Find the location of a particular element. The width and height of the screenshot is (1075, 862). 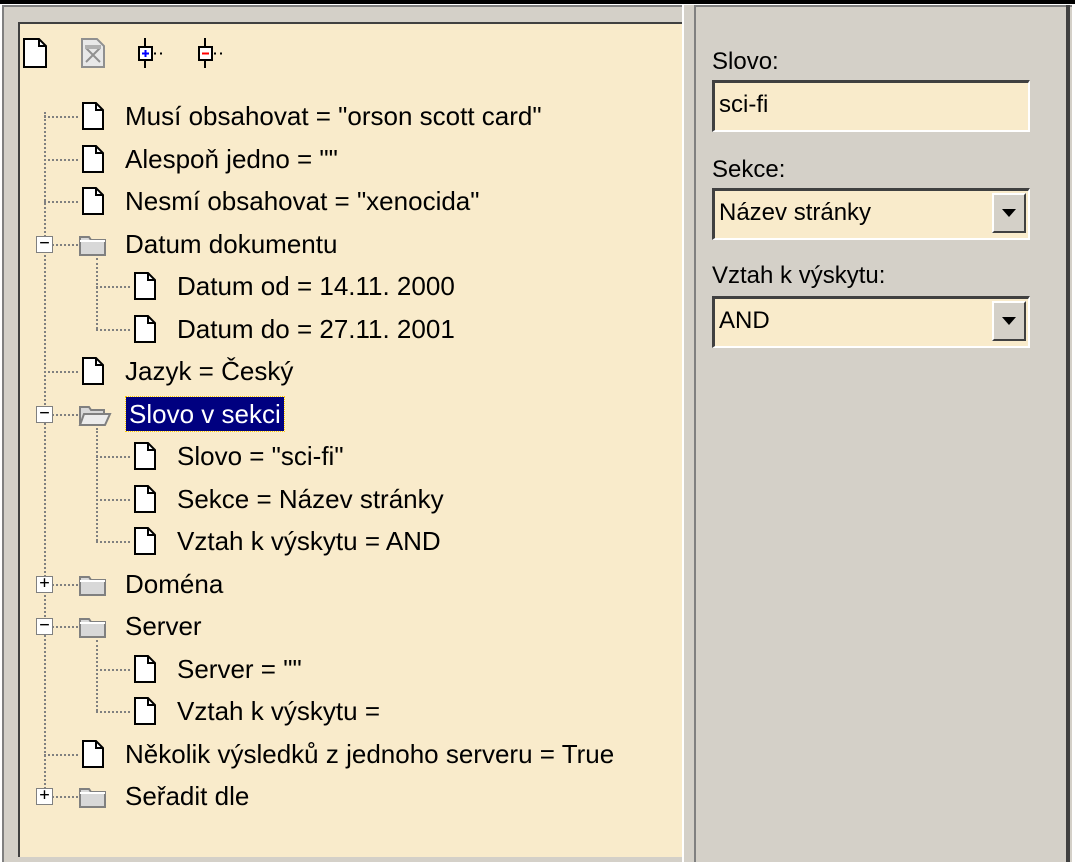

vztah-select-value: AND is located at coordinates (744, 320).